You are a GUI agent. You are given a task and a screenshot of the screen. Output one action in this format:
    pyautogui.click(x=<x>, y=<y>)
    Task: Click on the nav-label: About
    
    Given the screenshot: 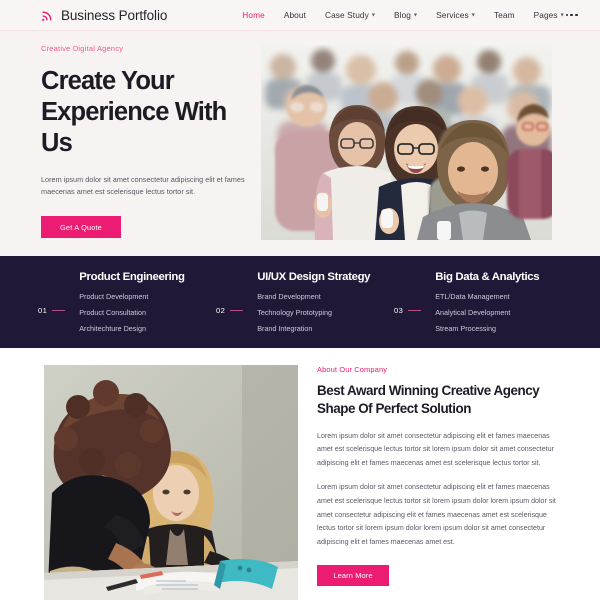 What is the action you would take?
    pyautogui.click(x=294, y=15)
    